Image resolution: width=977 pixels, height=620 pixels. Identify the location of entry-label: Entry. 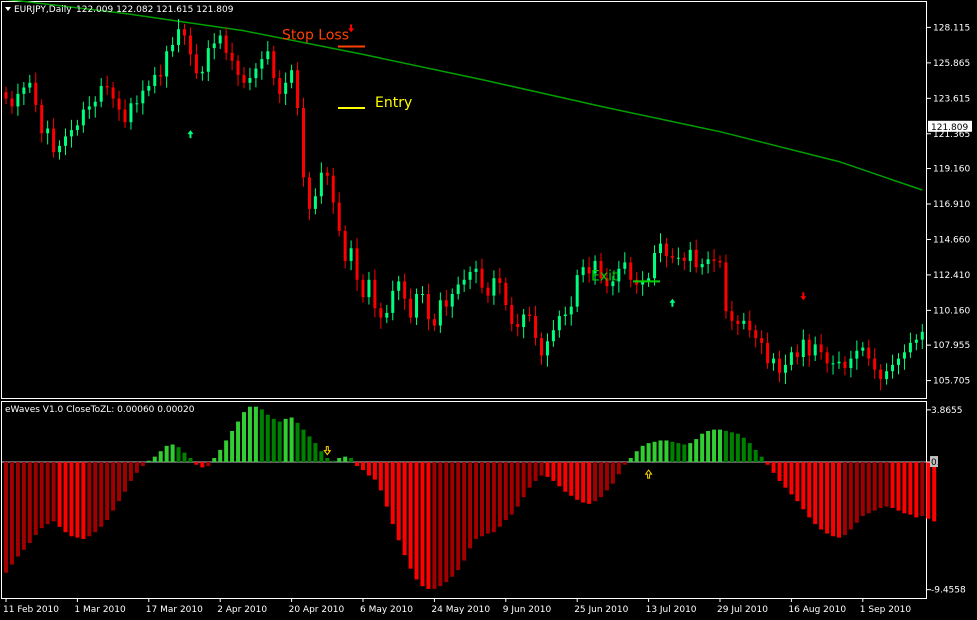
(393, 103).